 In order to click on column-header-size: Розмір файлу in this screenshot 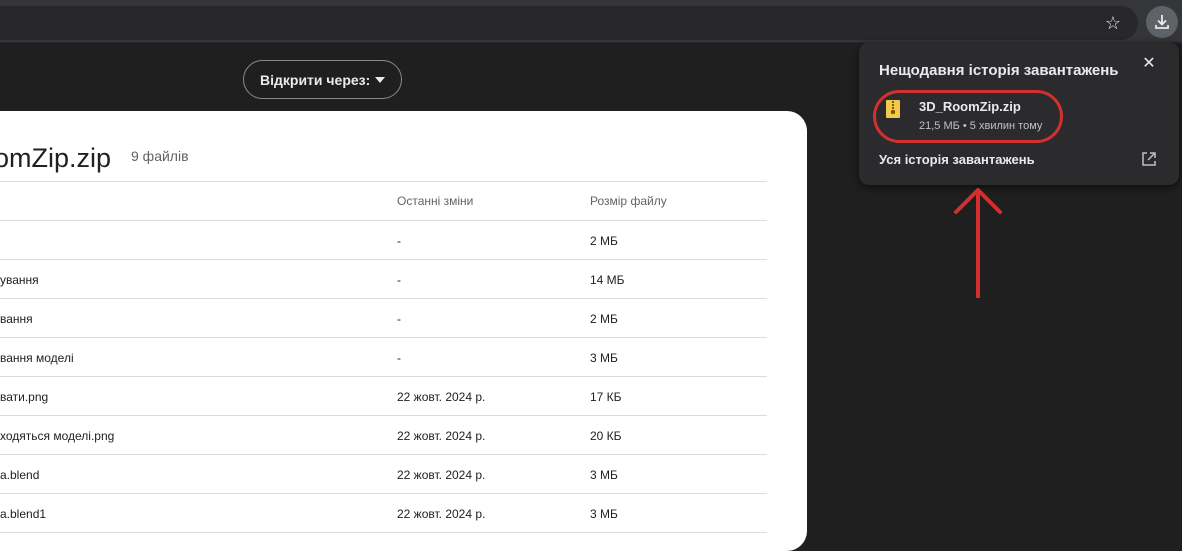, I will do `click(628, 201)`.